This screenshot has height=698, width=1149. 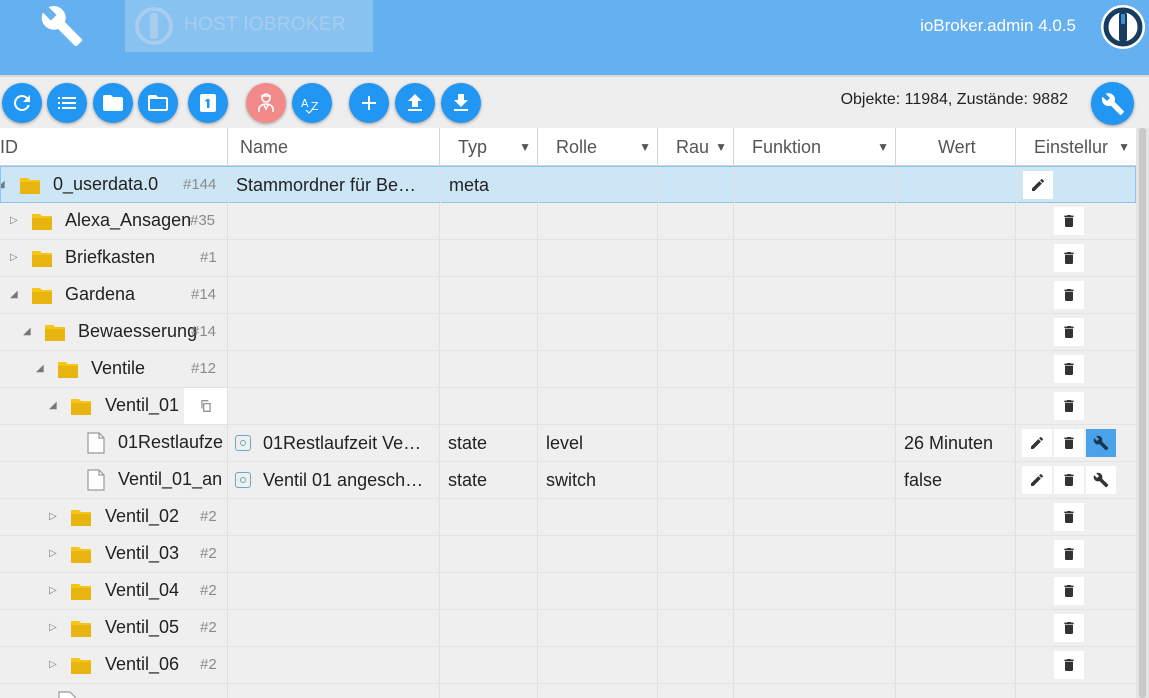 What do you see at coordinates (574, 101) in the screenshot?
I see `toolbar: A Z Objekte: 11984, Zustände: 9882` at bounding box center [574, 101].